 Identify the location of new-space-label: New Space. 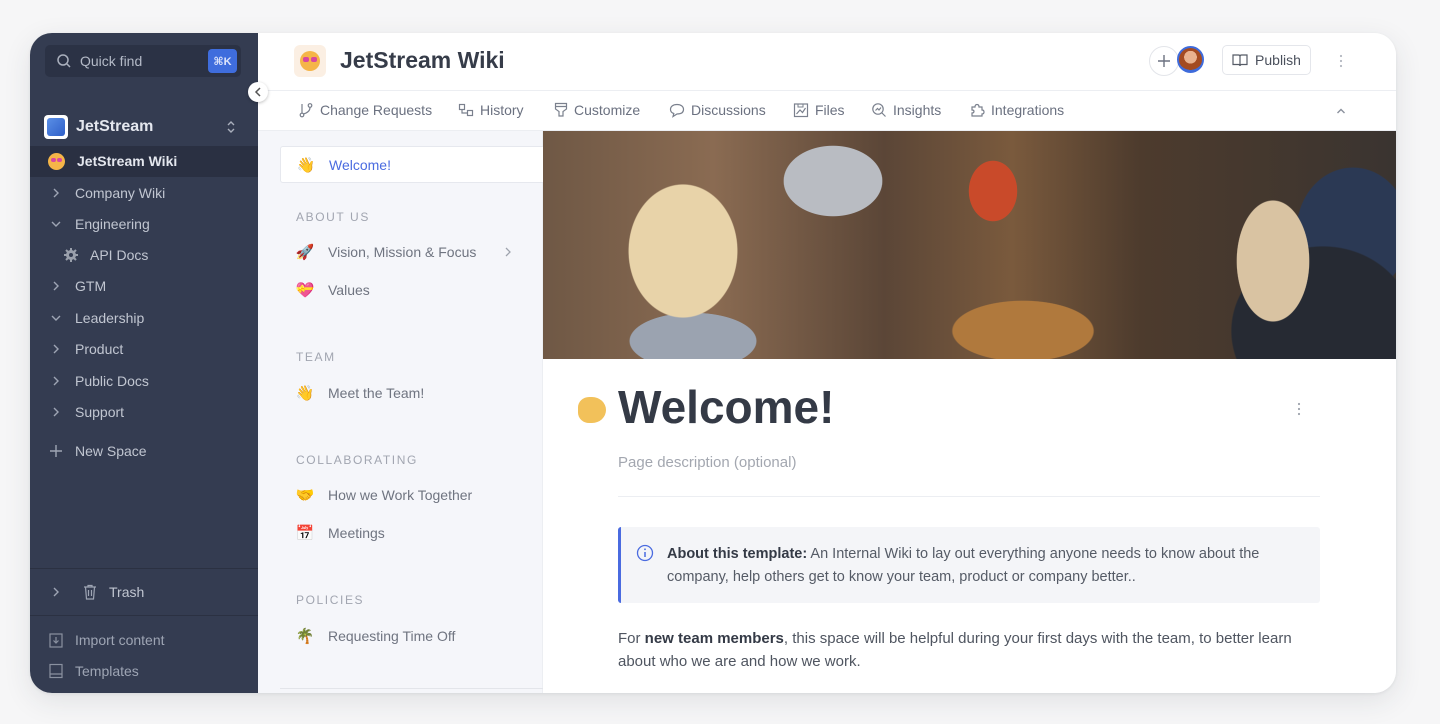
(111, 451).